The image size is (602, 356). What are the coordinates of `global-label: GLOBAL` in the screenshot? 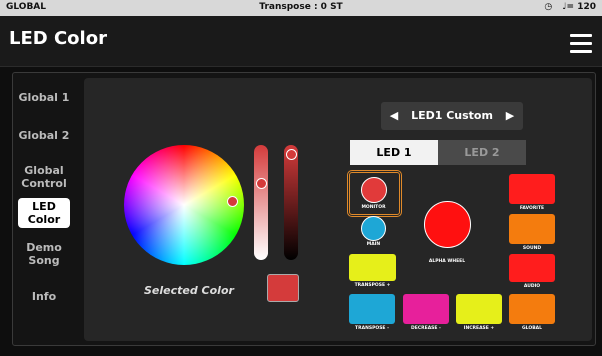 It's located at (531, 328).